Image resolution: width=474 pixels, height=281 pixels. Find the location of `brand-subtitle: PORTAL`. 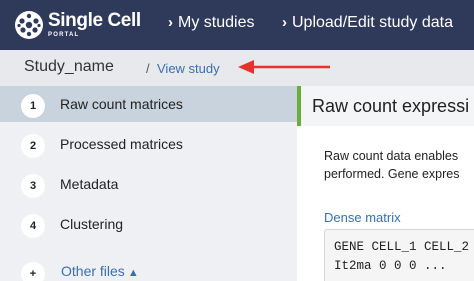

brand-subtitle: PORTAL is located at coordinates (64, 35).